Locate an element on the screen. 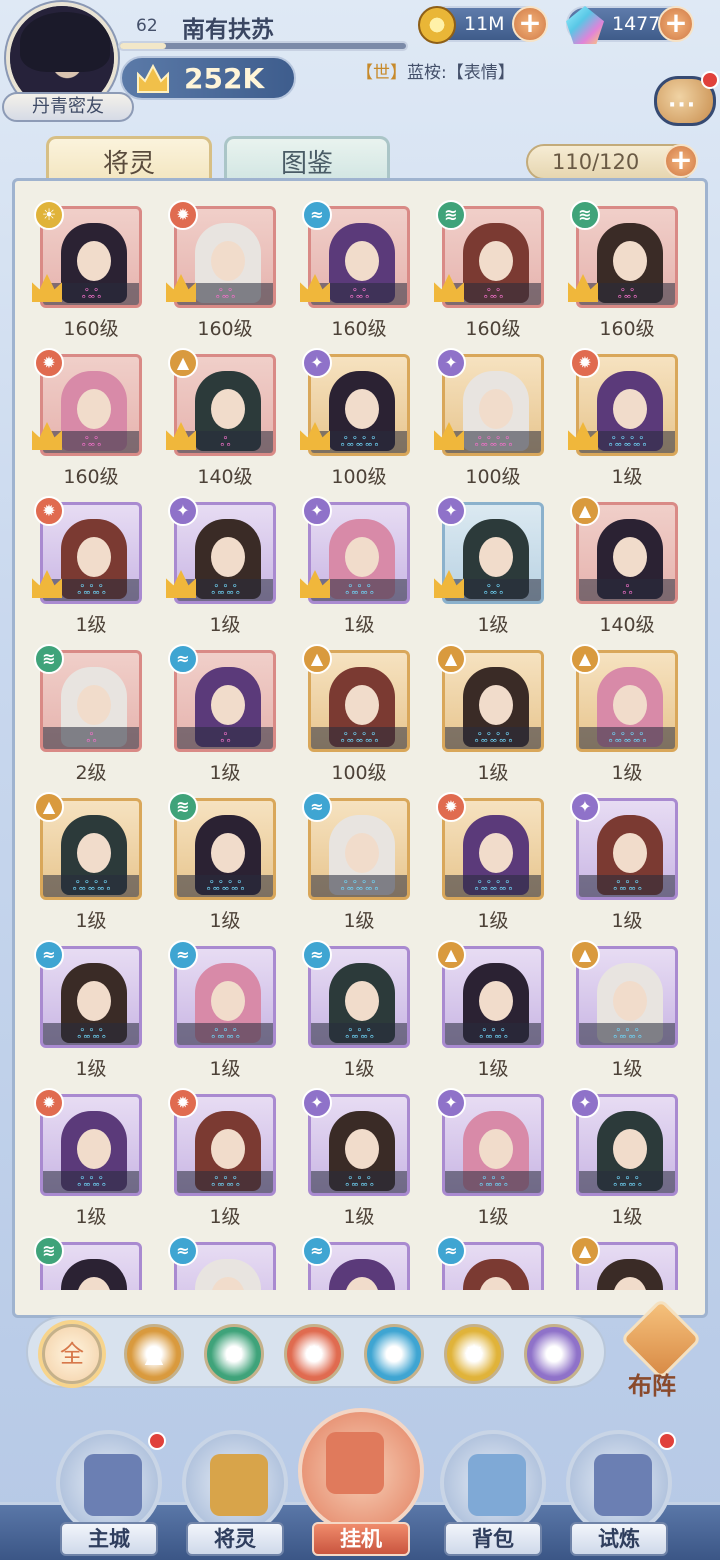 Image resolution: width=720 pixels, height=1560 pixels. spirit-card: ஃ ≈1级 is located at coordinates (222, 714).